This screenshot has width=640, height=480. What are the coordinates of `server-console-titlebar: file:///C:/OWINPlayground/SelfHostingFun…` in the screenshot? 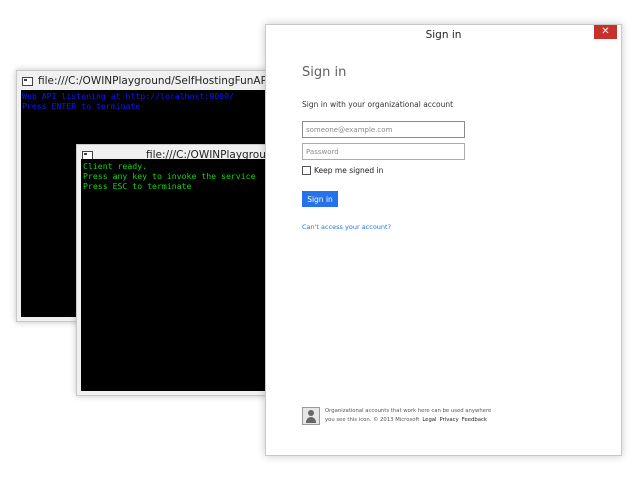 It's located at (142, 81).